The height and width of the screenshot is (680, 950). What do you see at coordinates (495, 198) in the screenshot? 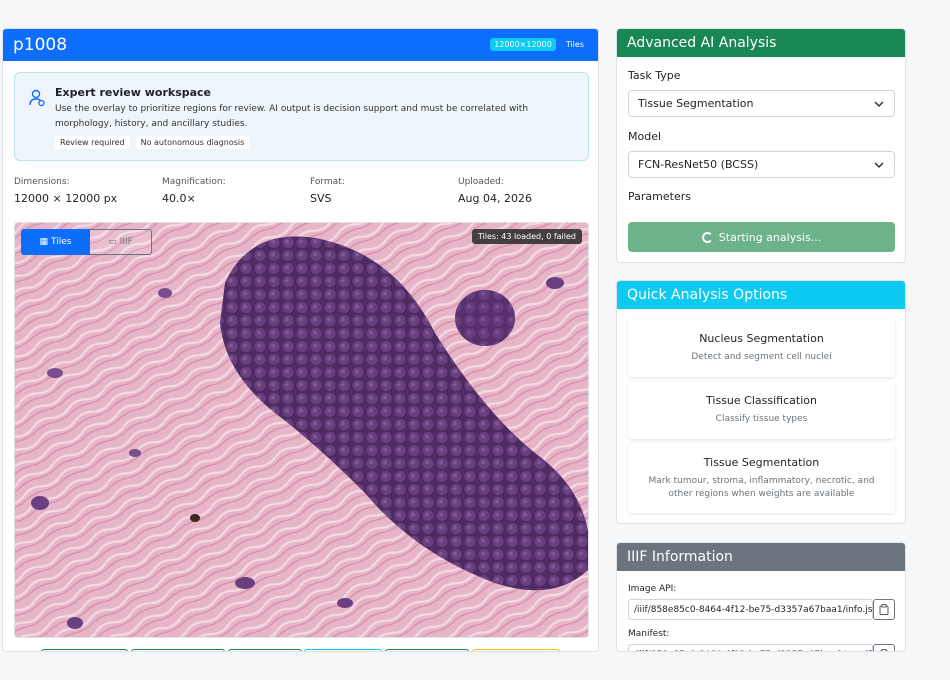
I see `uploaded-value: Aug 04, 2026` at bounding box center [495, 198].